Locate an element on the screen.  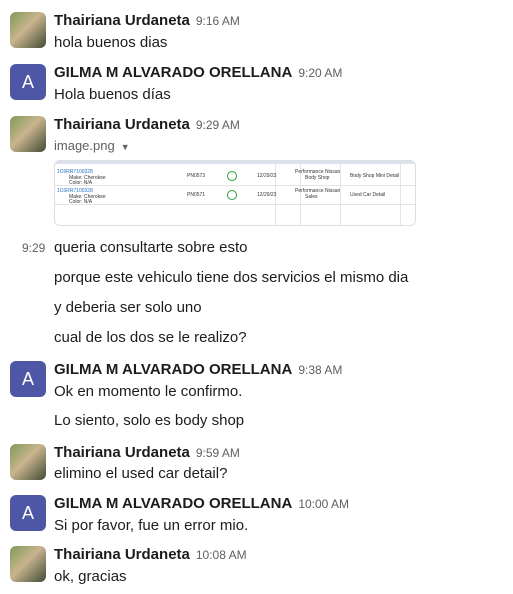
message-text: y deberia ser solo uno is located at coordinates (128, 307).